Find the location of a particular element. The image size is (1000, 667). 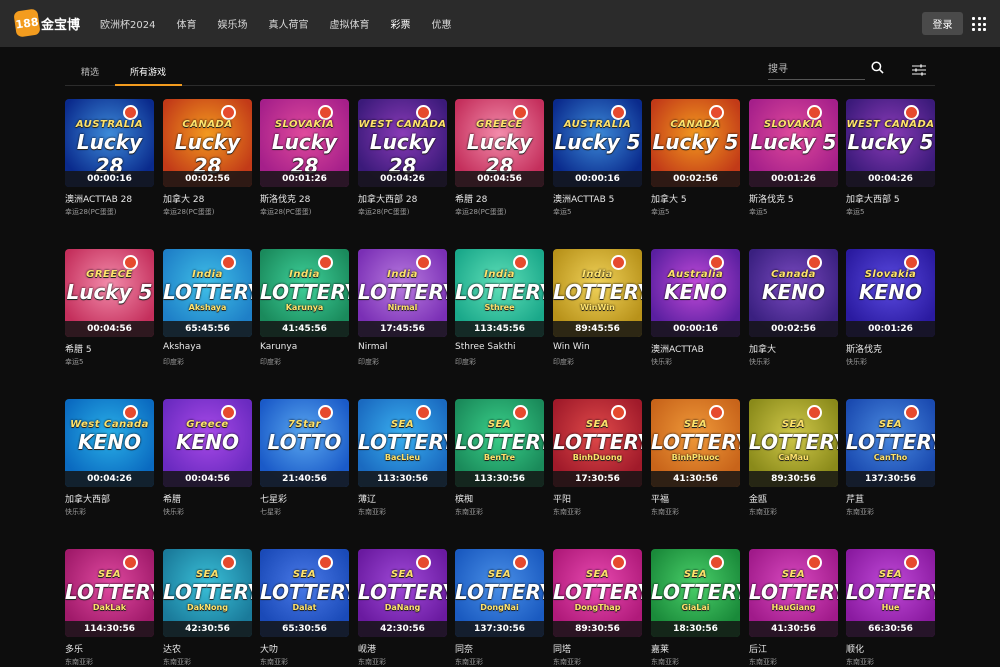

countdown-timer: 113:30:56 is located at coordinates (499, 479).